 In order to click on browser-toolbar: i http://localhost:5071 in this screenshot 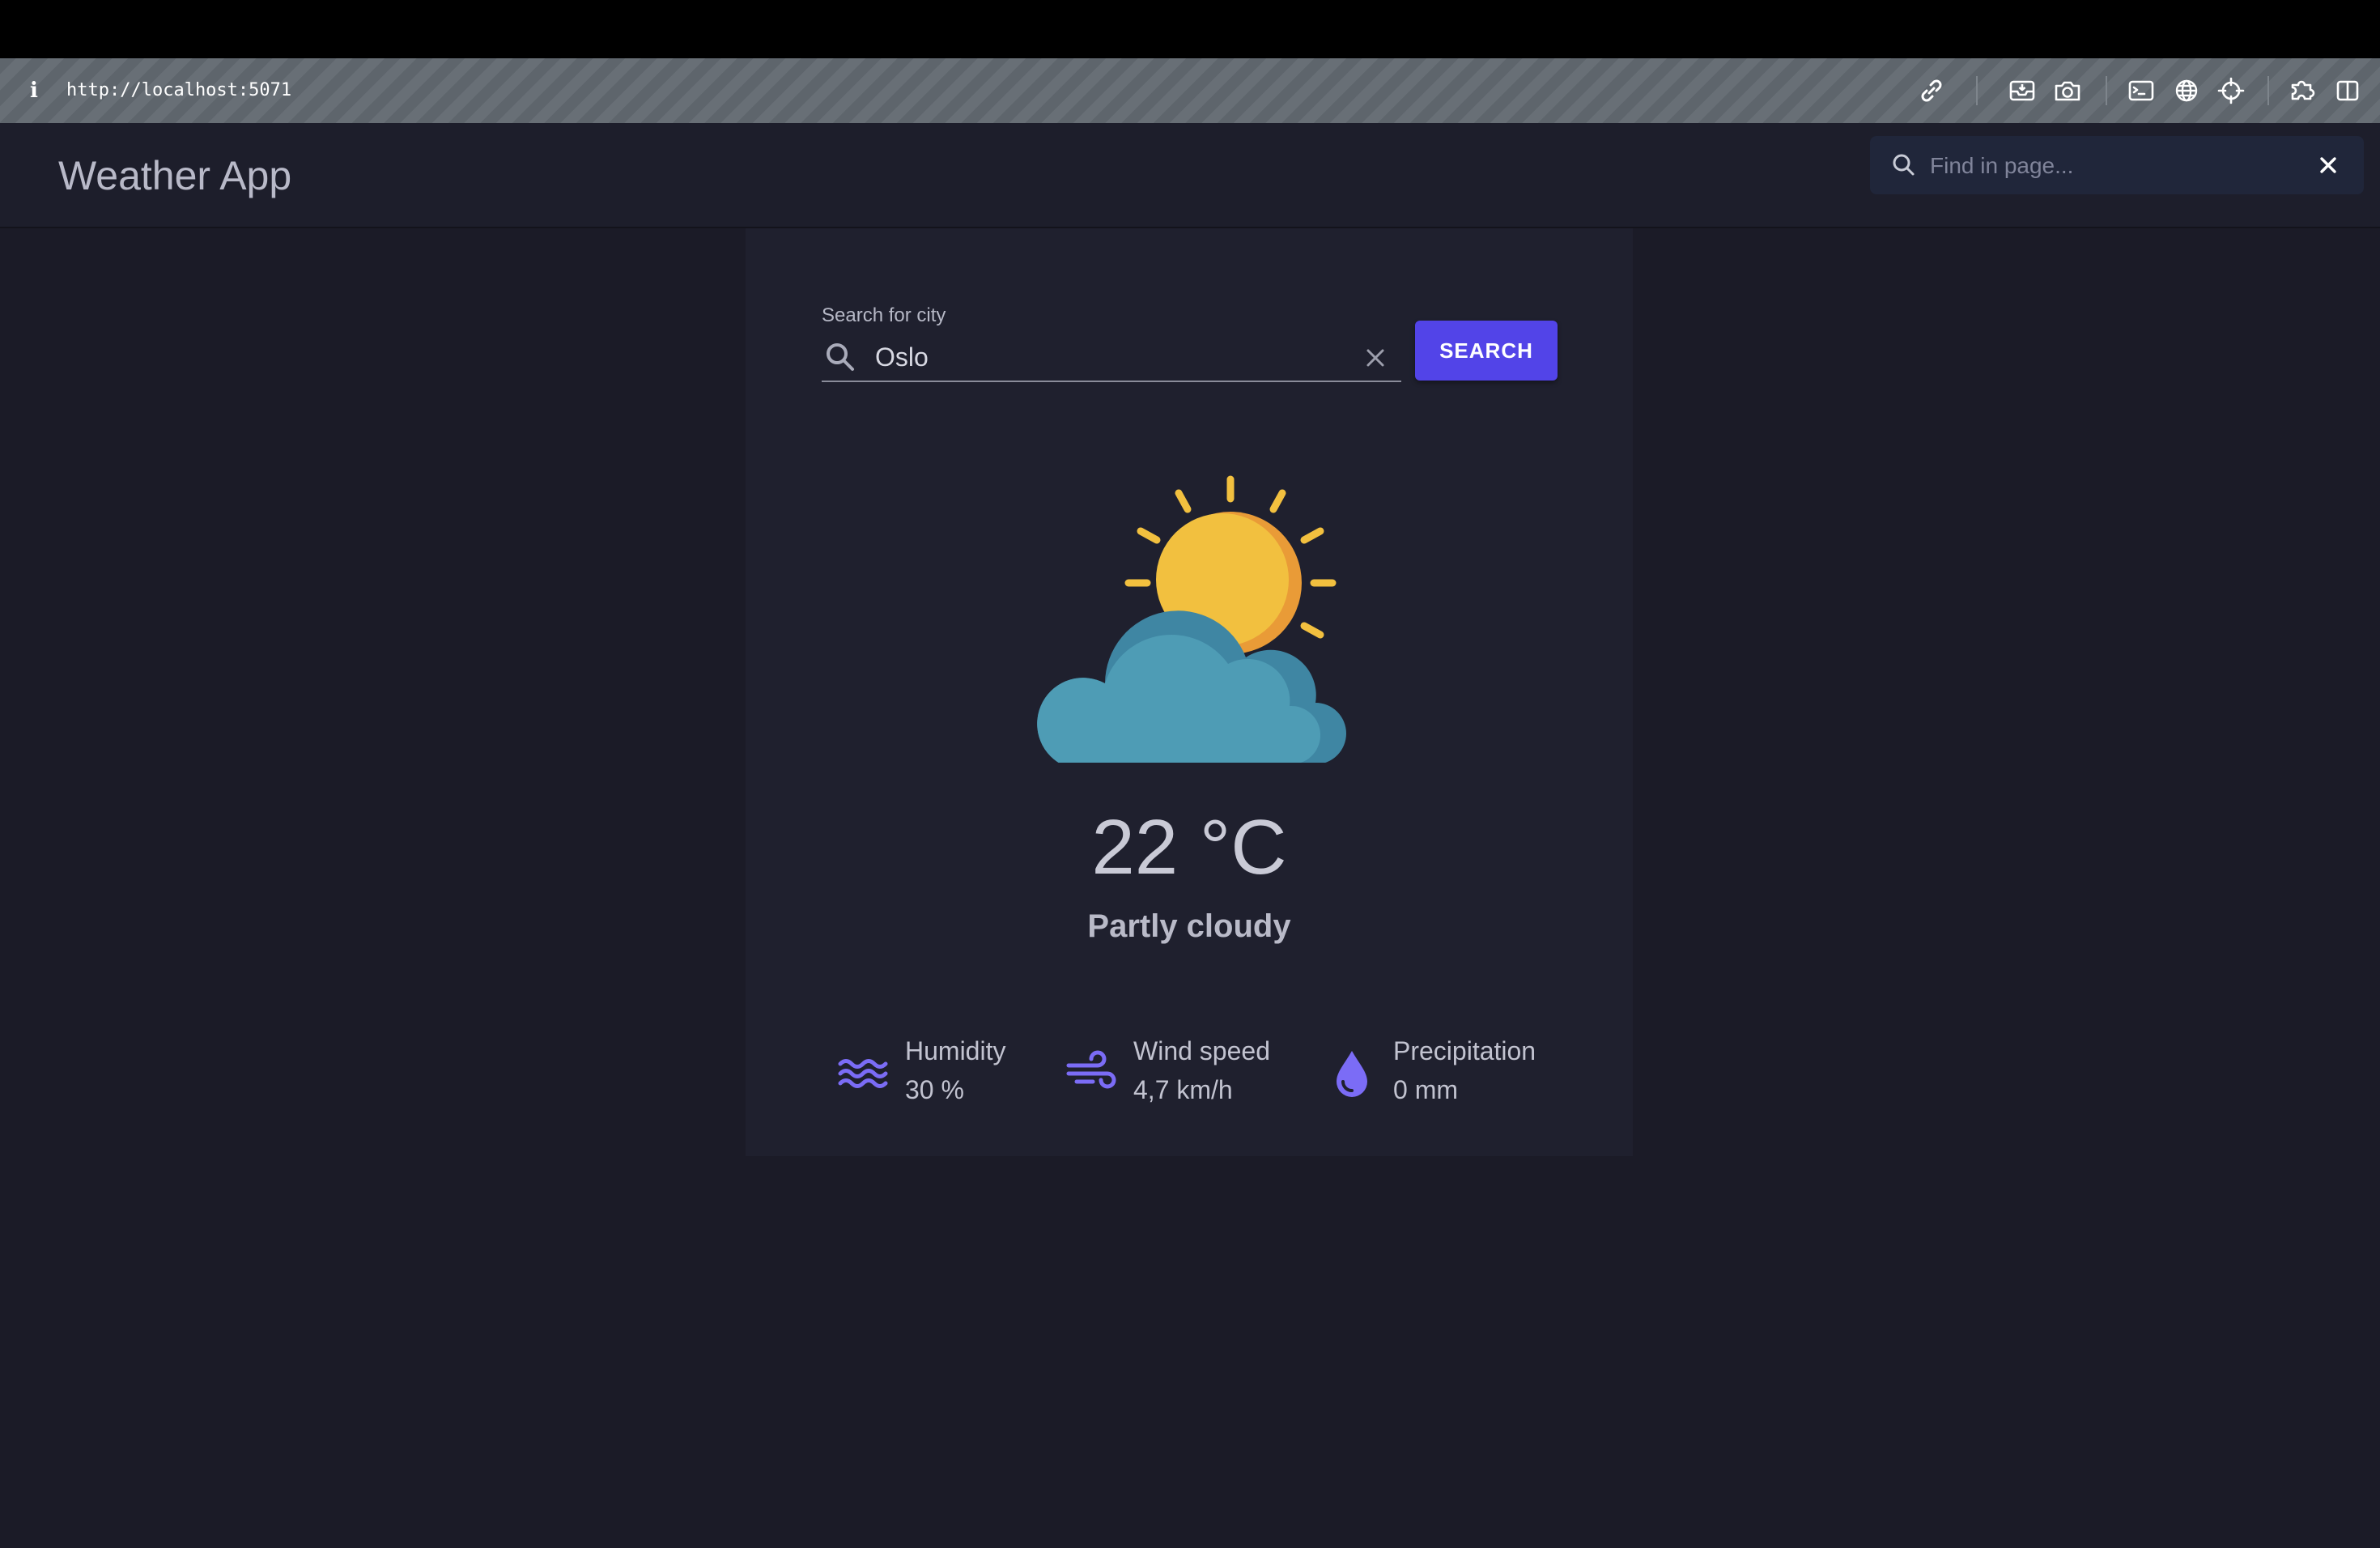, I will do `click(1190, 91)`.